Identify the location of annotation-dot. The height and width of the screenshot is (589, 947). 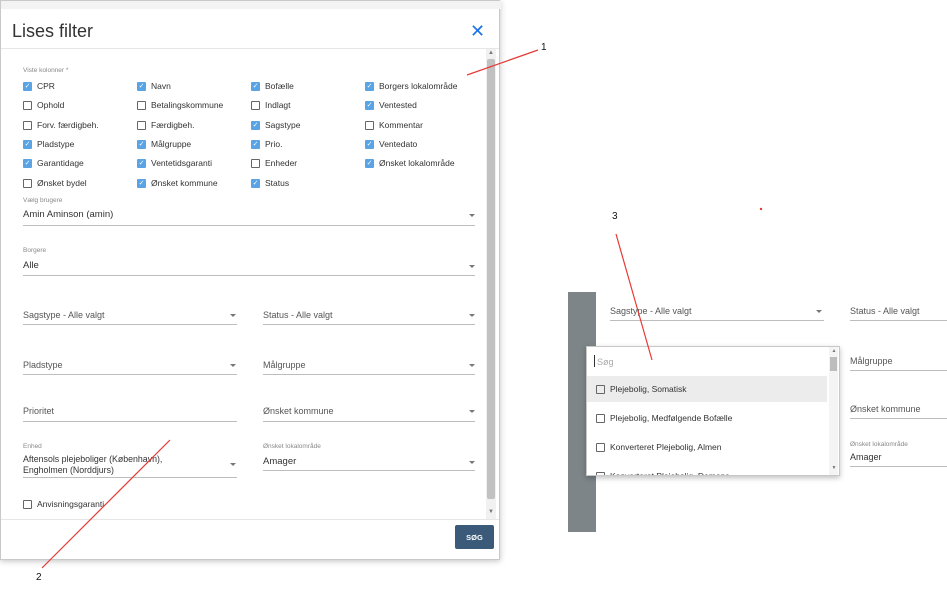
(761, 209).